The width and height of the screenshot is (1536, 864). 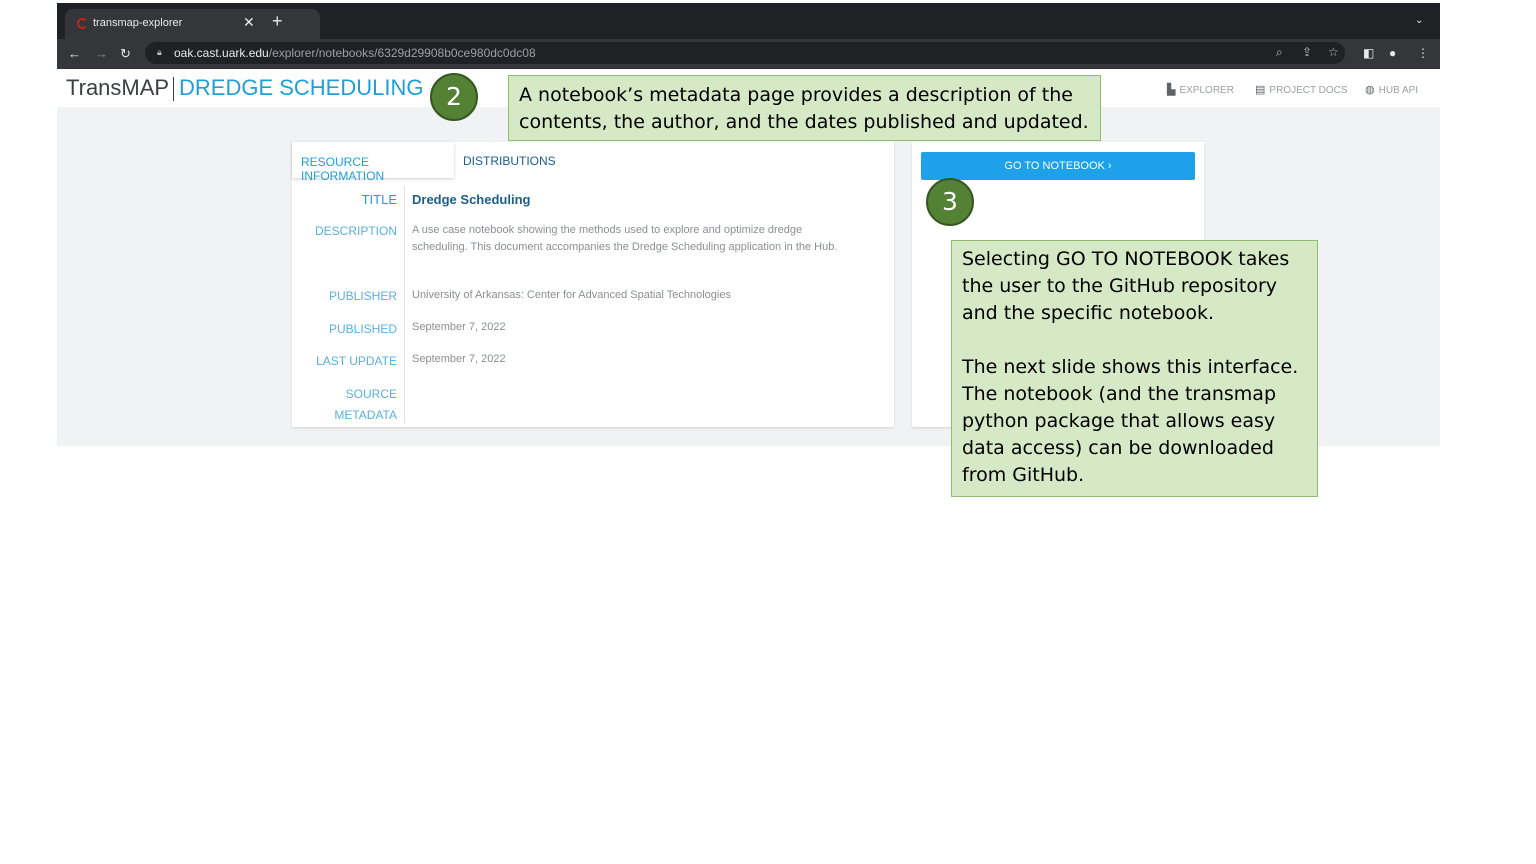 I want to click on tab-bar: transmap-explorer ✕ + ⌄, so click(x=748, y=21).